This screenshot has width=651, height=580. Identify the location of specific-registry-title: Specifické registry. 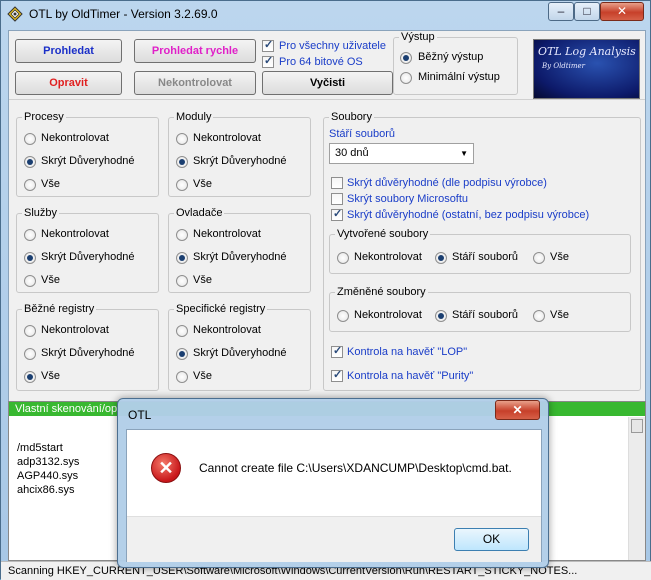
(221, 309).